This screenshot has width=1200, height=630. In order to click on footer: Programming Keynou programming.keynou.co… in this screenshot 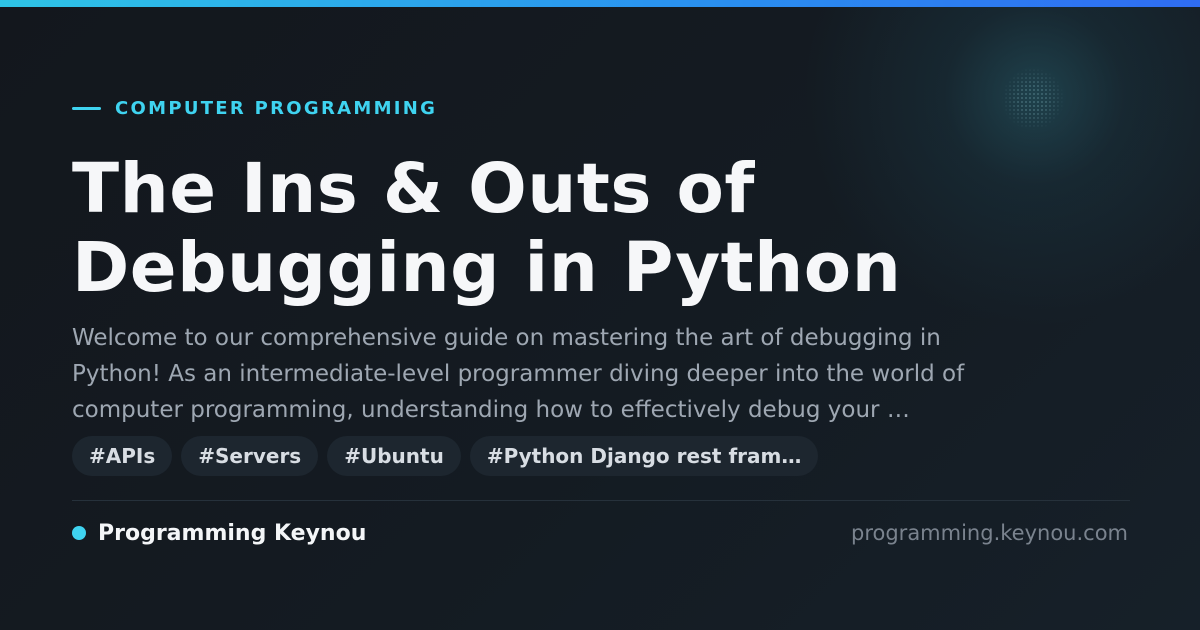, I will do `click(601, 533)`.